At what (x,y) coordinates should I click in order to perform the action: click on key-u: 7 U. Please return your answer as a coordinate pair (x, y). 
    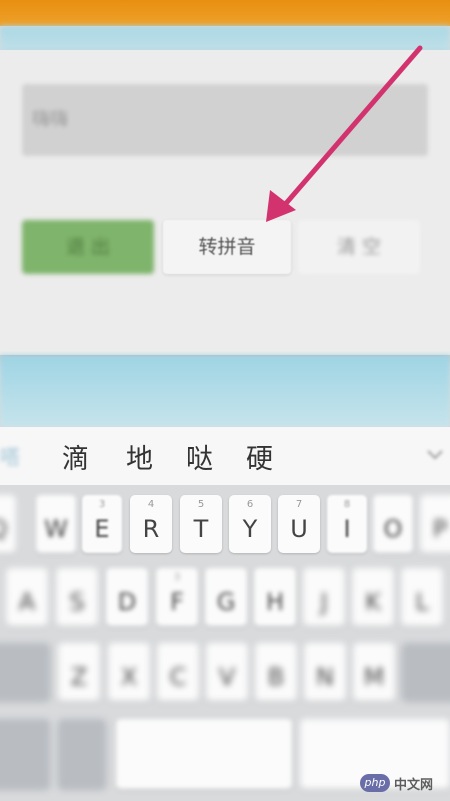
    Looking at the image, I should click on (299, 524).